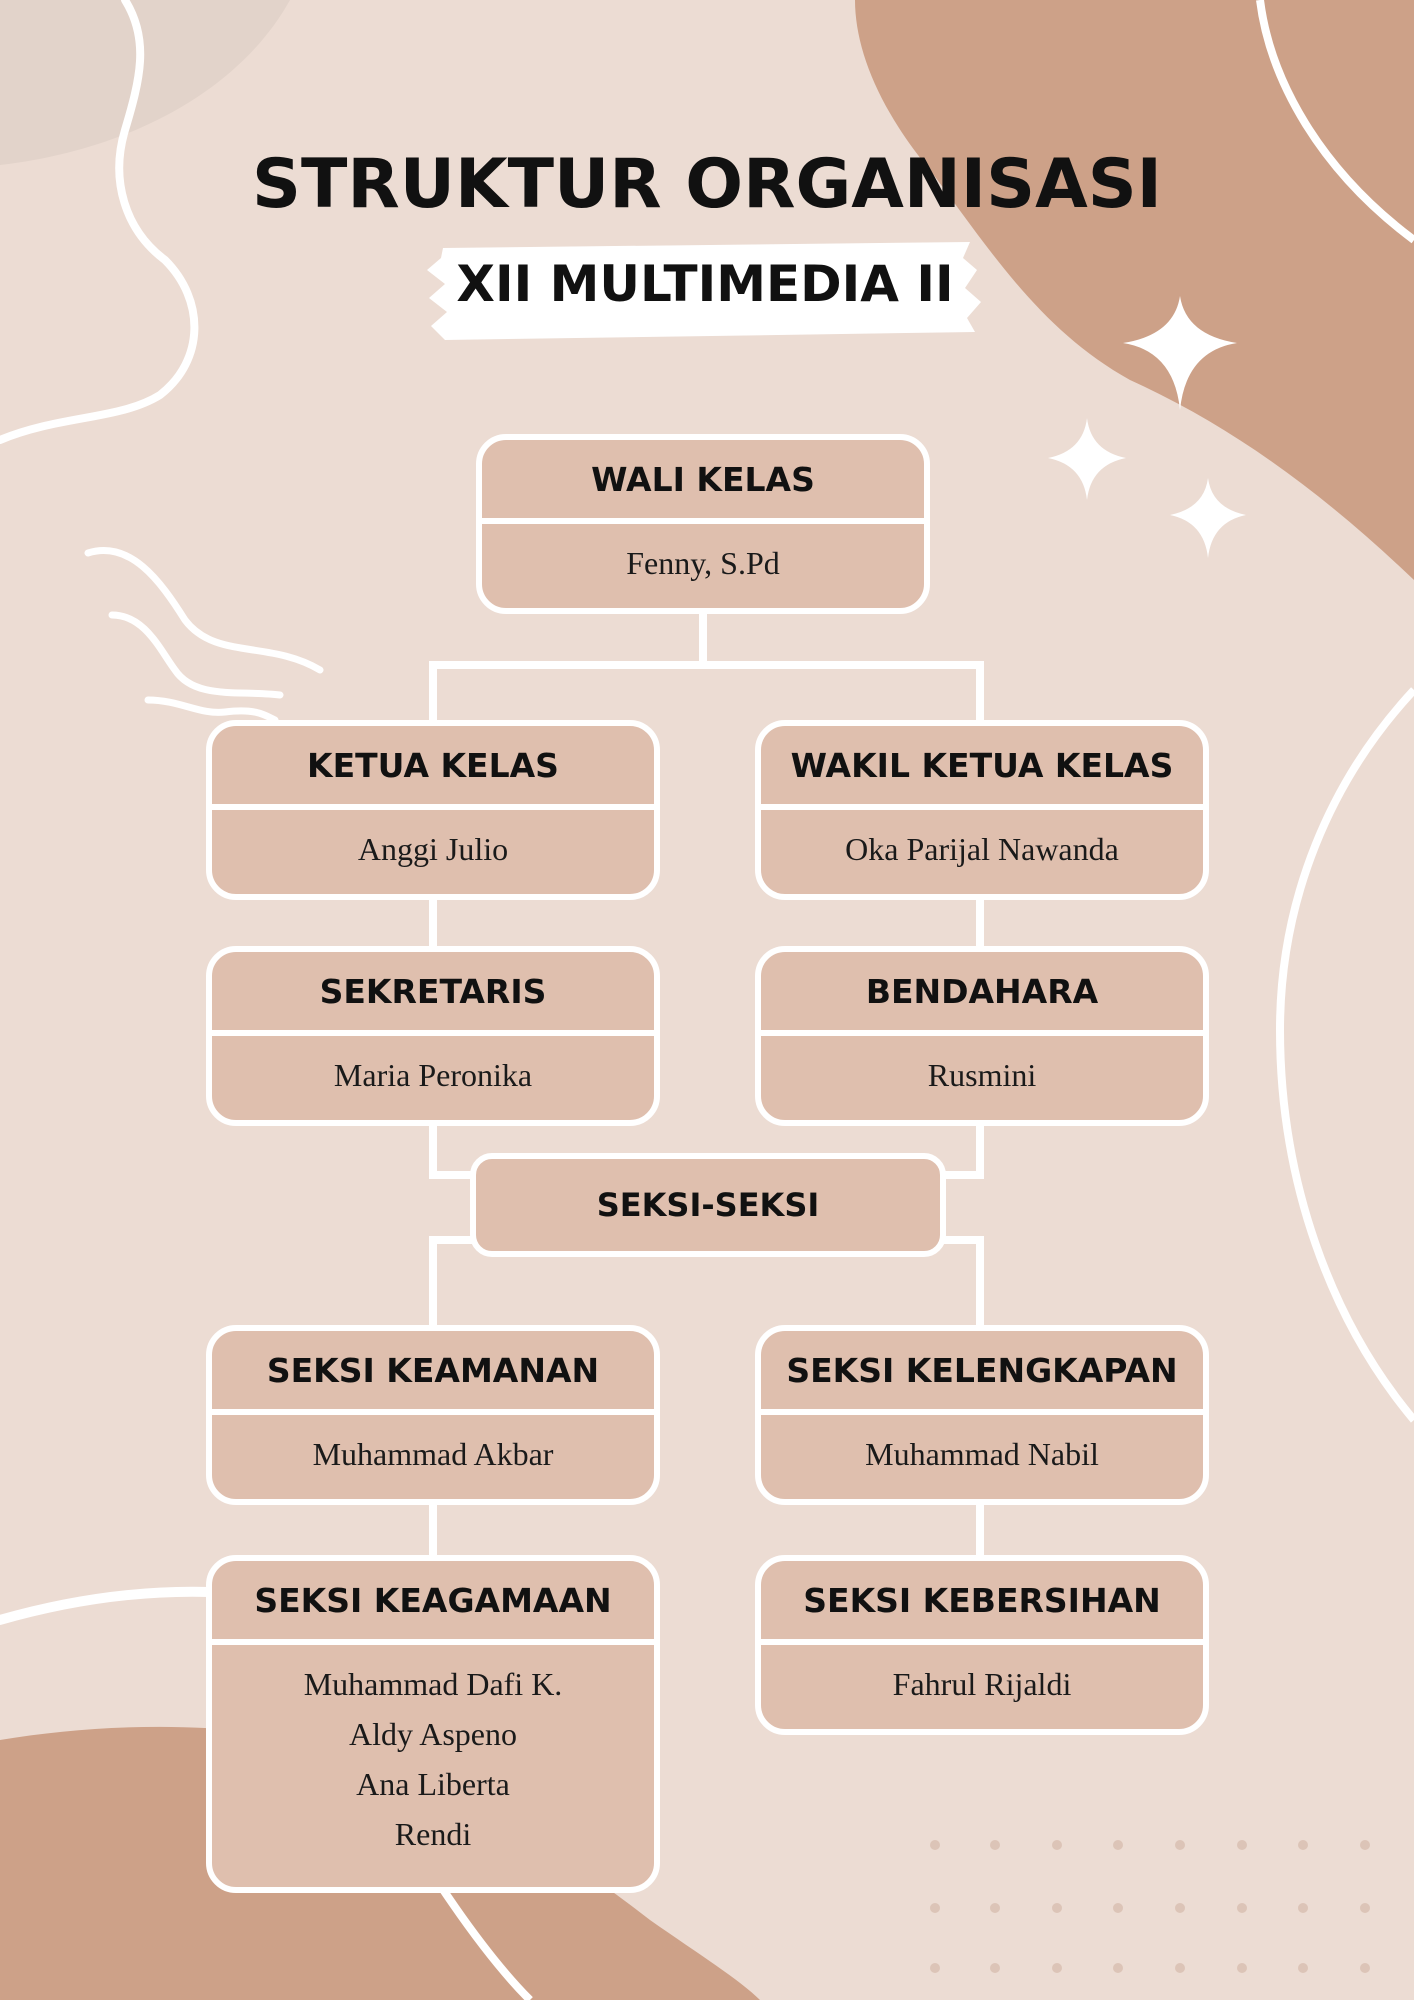  What do you see at coordinates (433, 1603) in the screenshot?
I see `node-role: SEKSI KEAGAMAAN` at bounding box center [433, 1603].